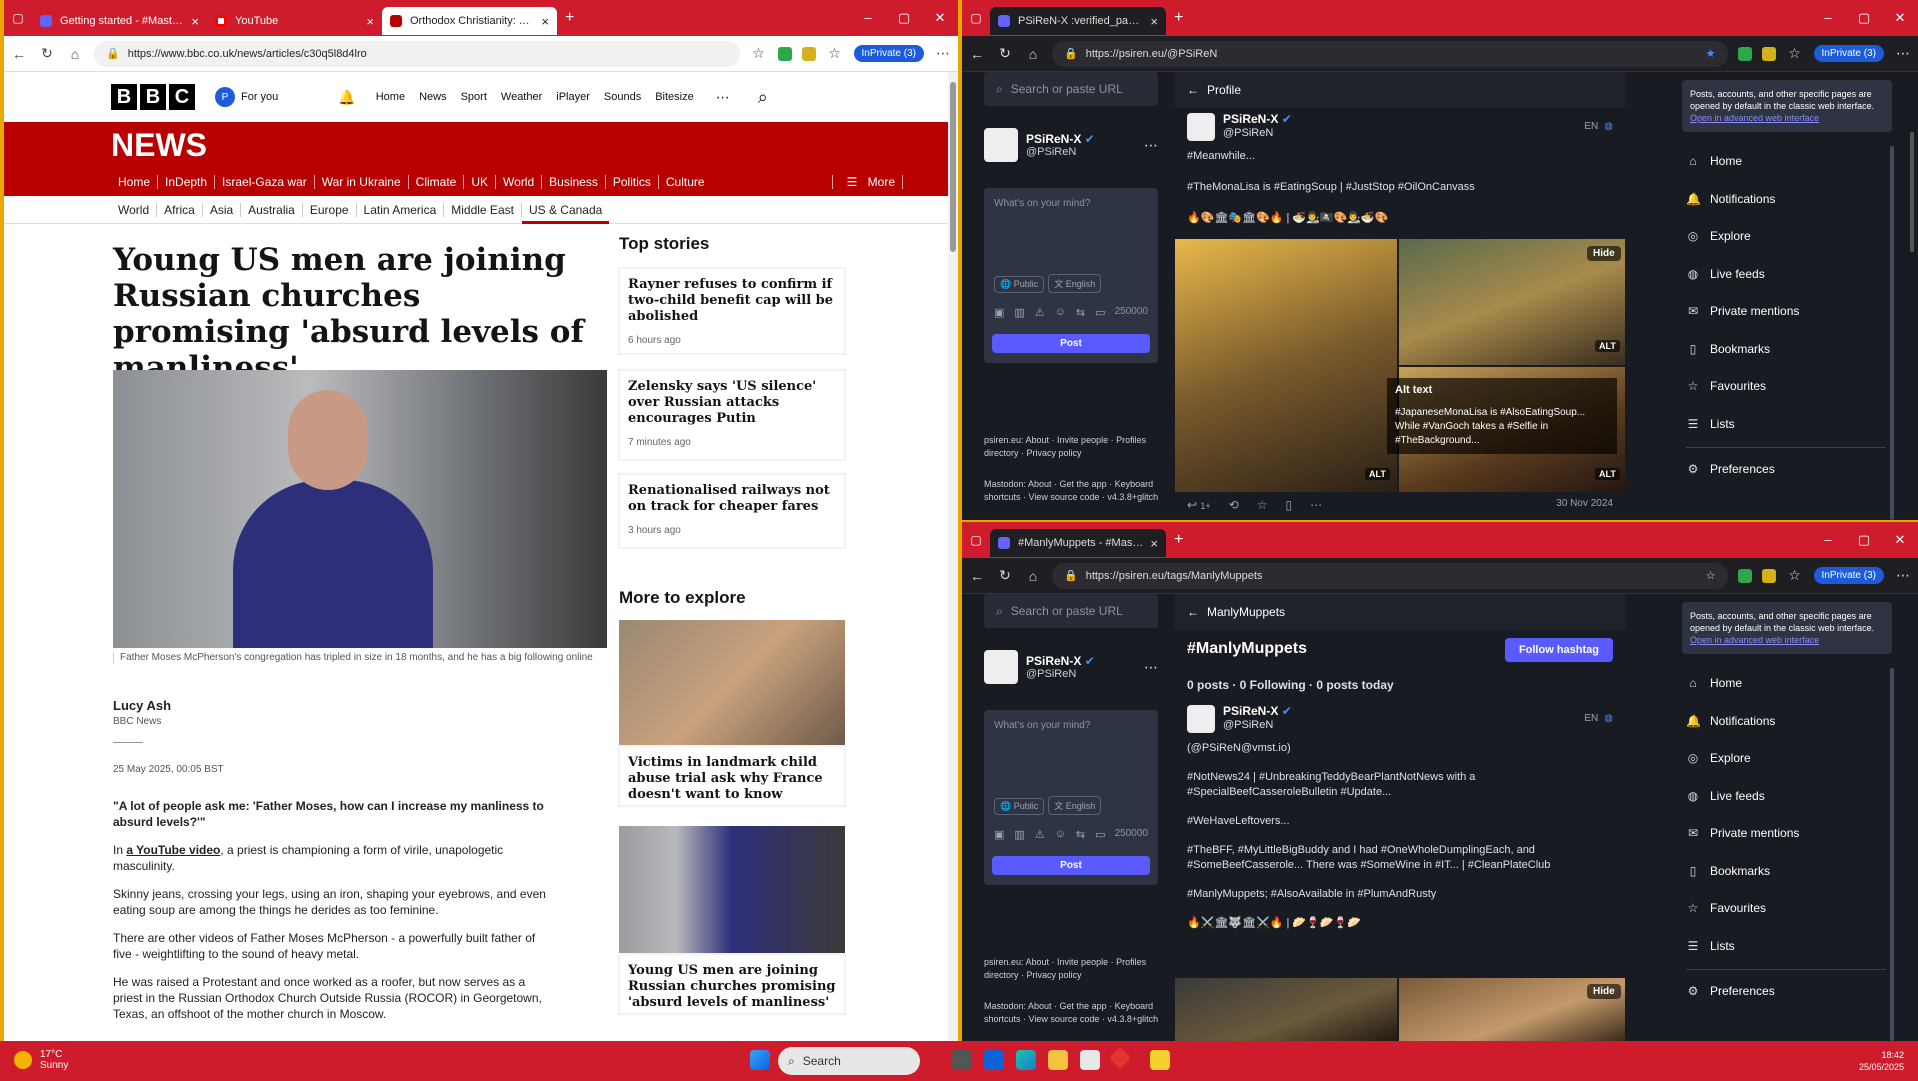 Image resolution: width=1918 pixels, height=1081 pixels. Describe the element at coordinates (1060, 834) in the screenshot. I see `emoji-icon: ☺` at that location.